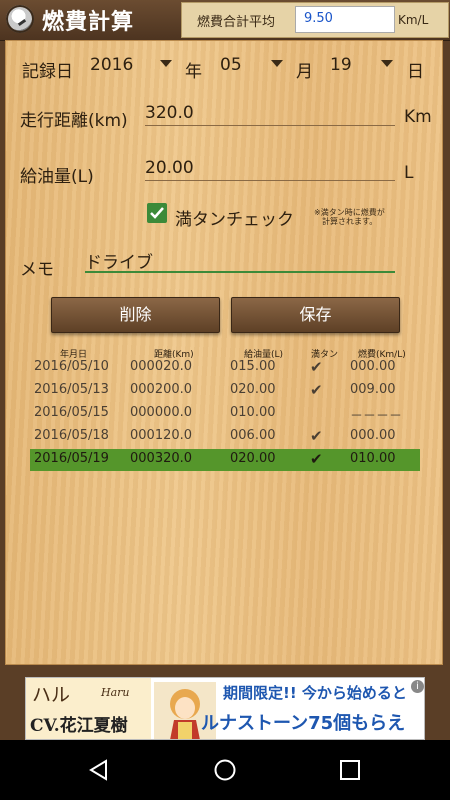 This screenshot has width=450, height=800. Describe the element at coordinates (71, 366) in the screenshot. I see `cell-date: 2016/05/10` at that location.